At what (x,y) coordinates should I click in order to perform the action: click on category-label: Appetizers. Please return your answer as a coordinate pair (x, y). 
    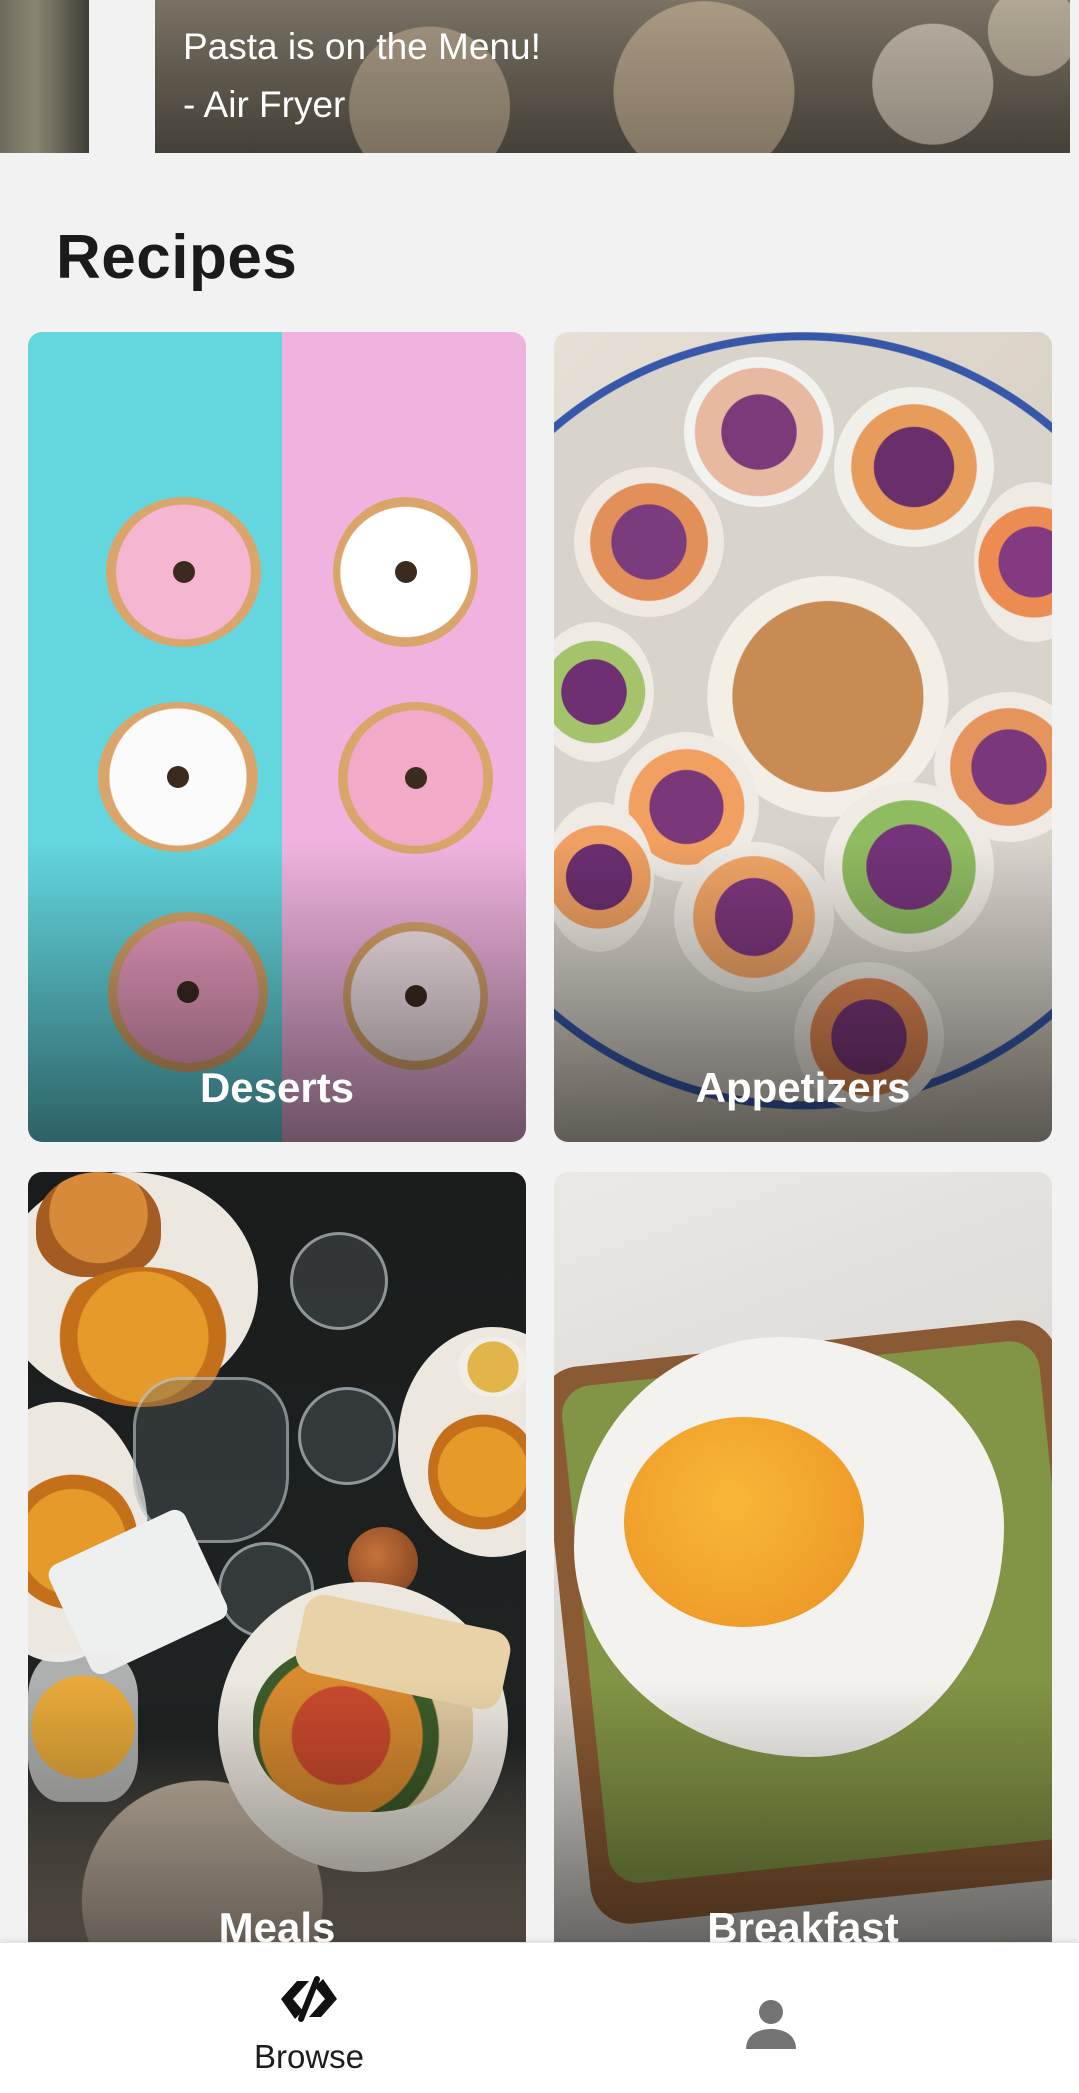
    Looking at the image, I should click on (803, 1087).